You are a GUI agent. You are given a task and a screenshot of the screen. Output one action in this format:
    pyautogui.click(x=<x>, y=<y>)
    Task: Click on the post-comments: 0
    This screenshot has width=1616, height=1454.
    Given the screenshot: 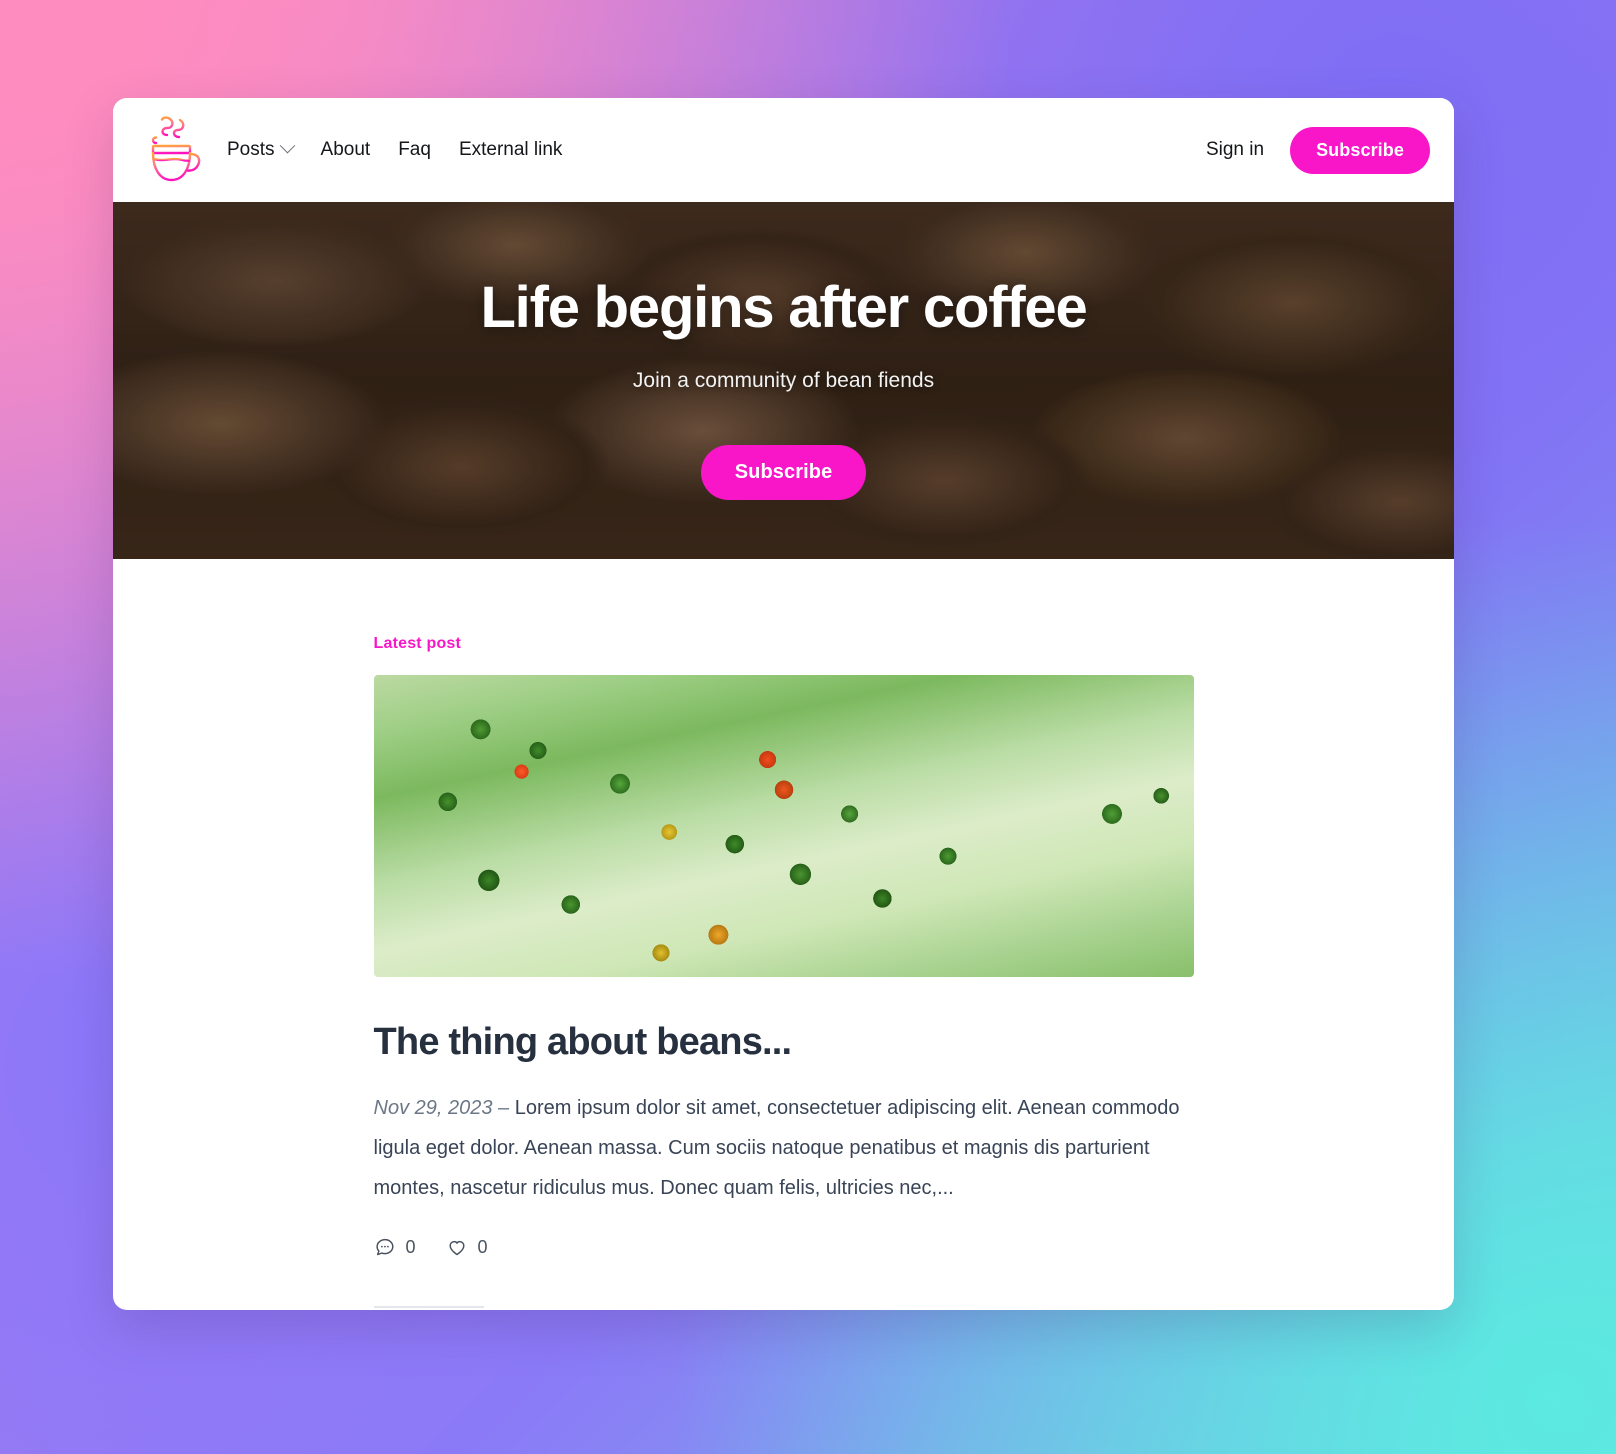 What is the action you would take?
    pyautogui.click(x=395, y=1247)
    